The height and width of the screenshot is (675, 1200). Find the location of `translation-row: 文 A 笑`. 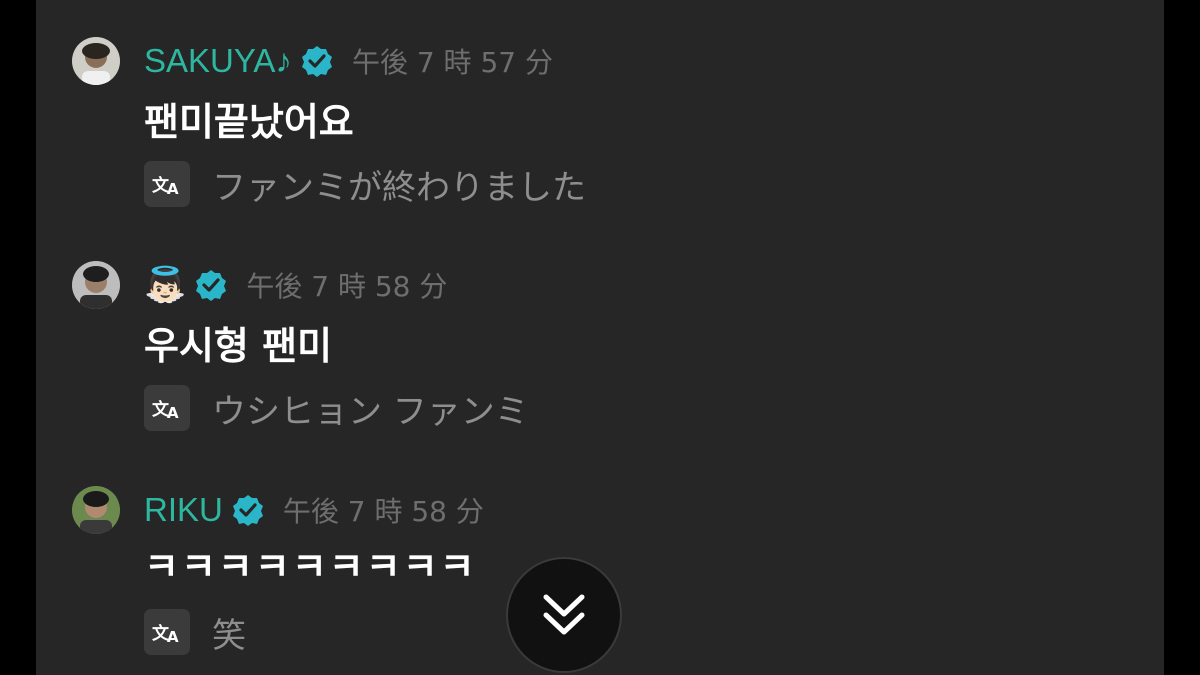

translation-row: 文 A 笑 is located at coordinates (195, 632).